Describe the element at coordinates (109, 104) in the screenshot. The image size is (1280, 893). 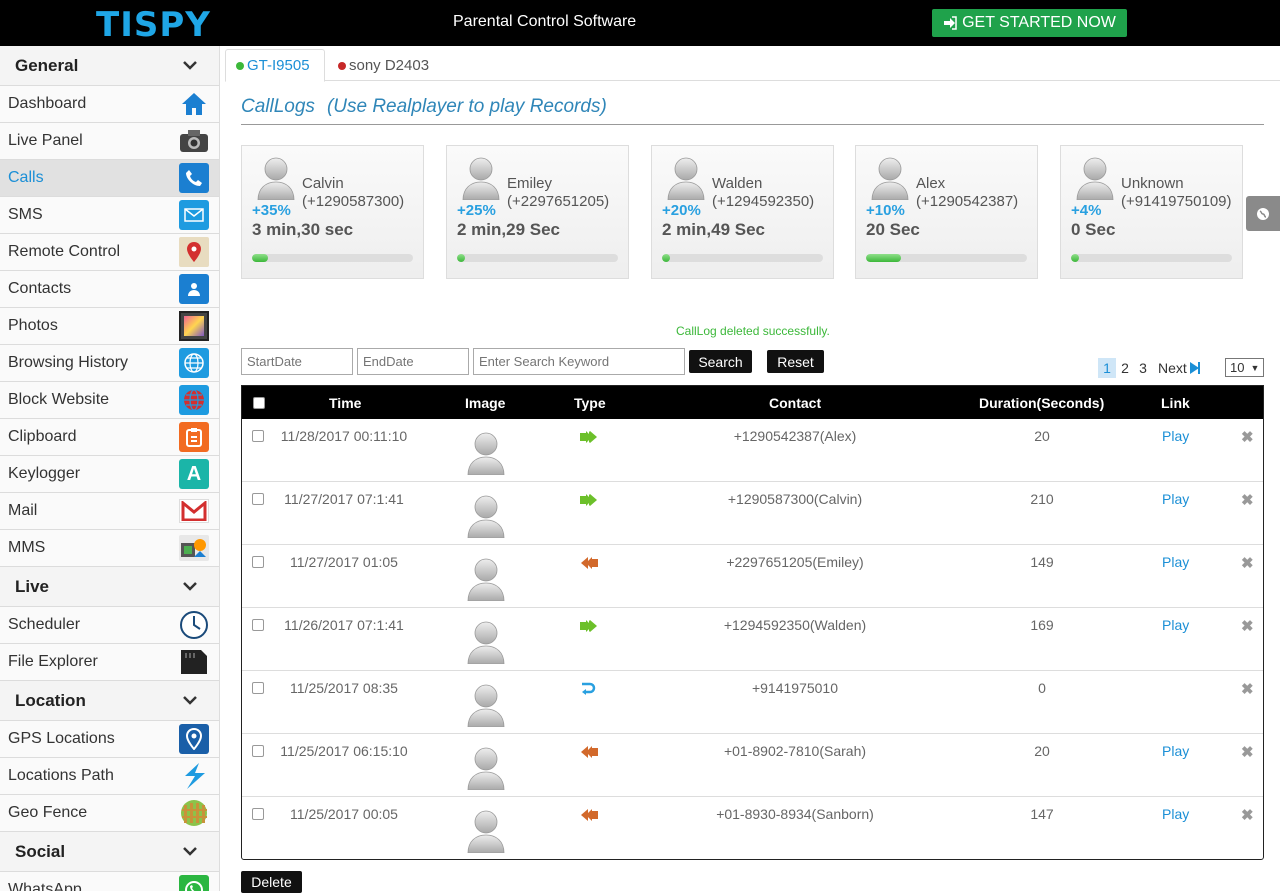
I see `sidebar-item-dashboard: Dashboard` at that location.